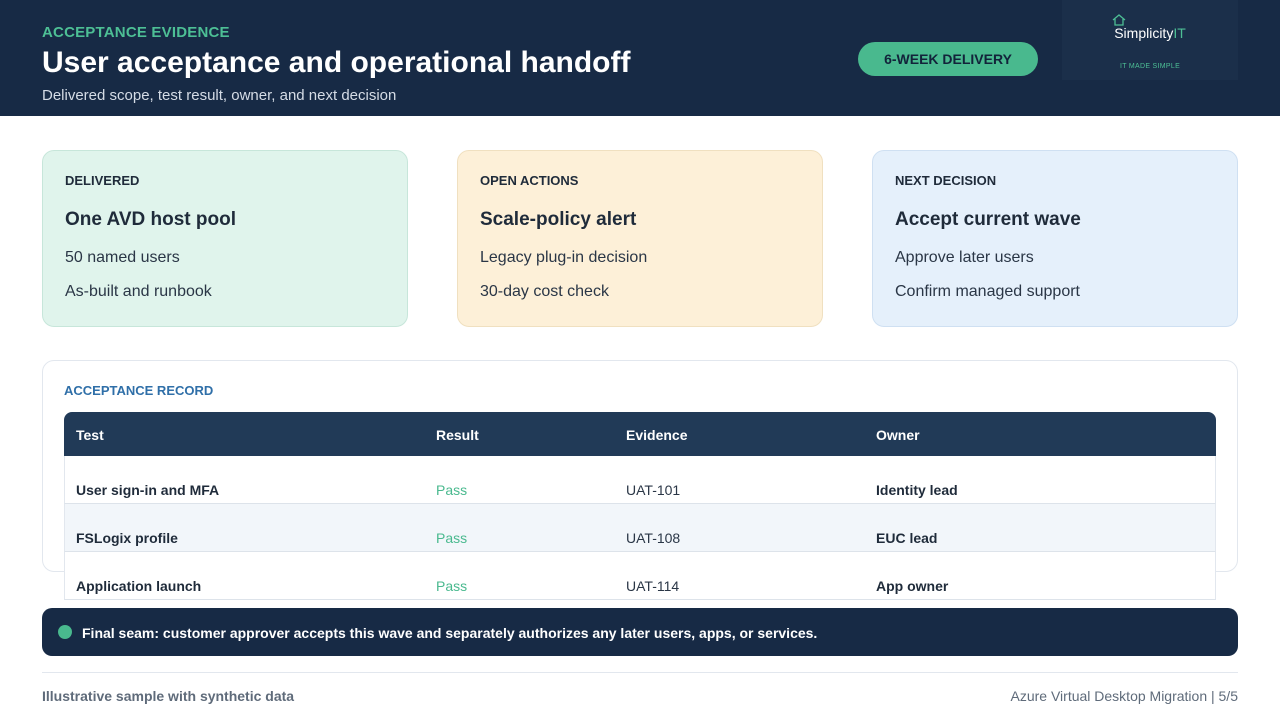 Image resolution: width=1280 pixels, height=720 pixels. What do you see at coordinates (1124, 696) in the screenshot?
I see `footer-page-info: Azure Virtual Desktop Migration | 5/5` at bounding box center [1124, 696].